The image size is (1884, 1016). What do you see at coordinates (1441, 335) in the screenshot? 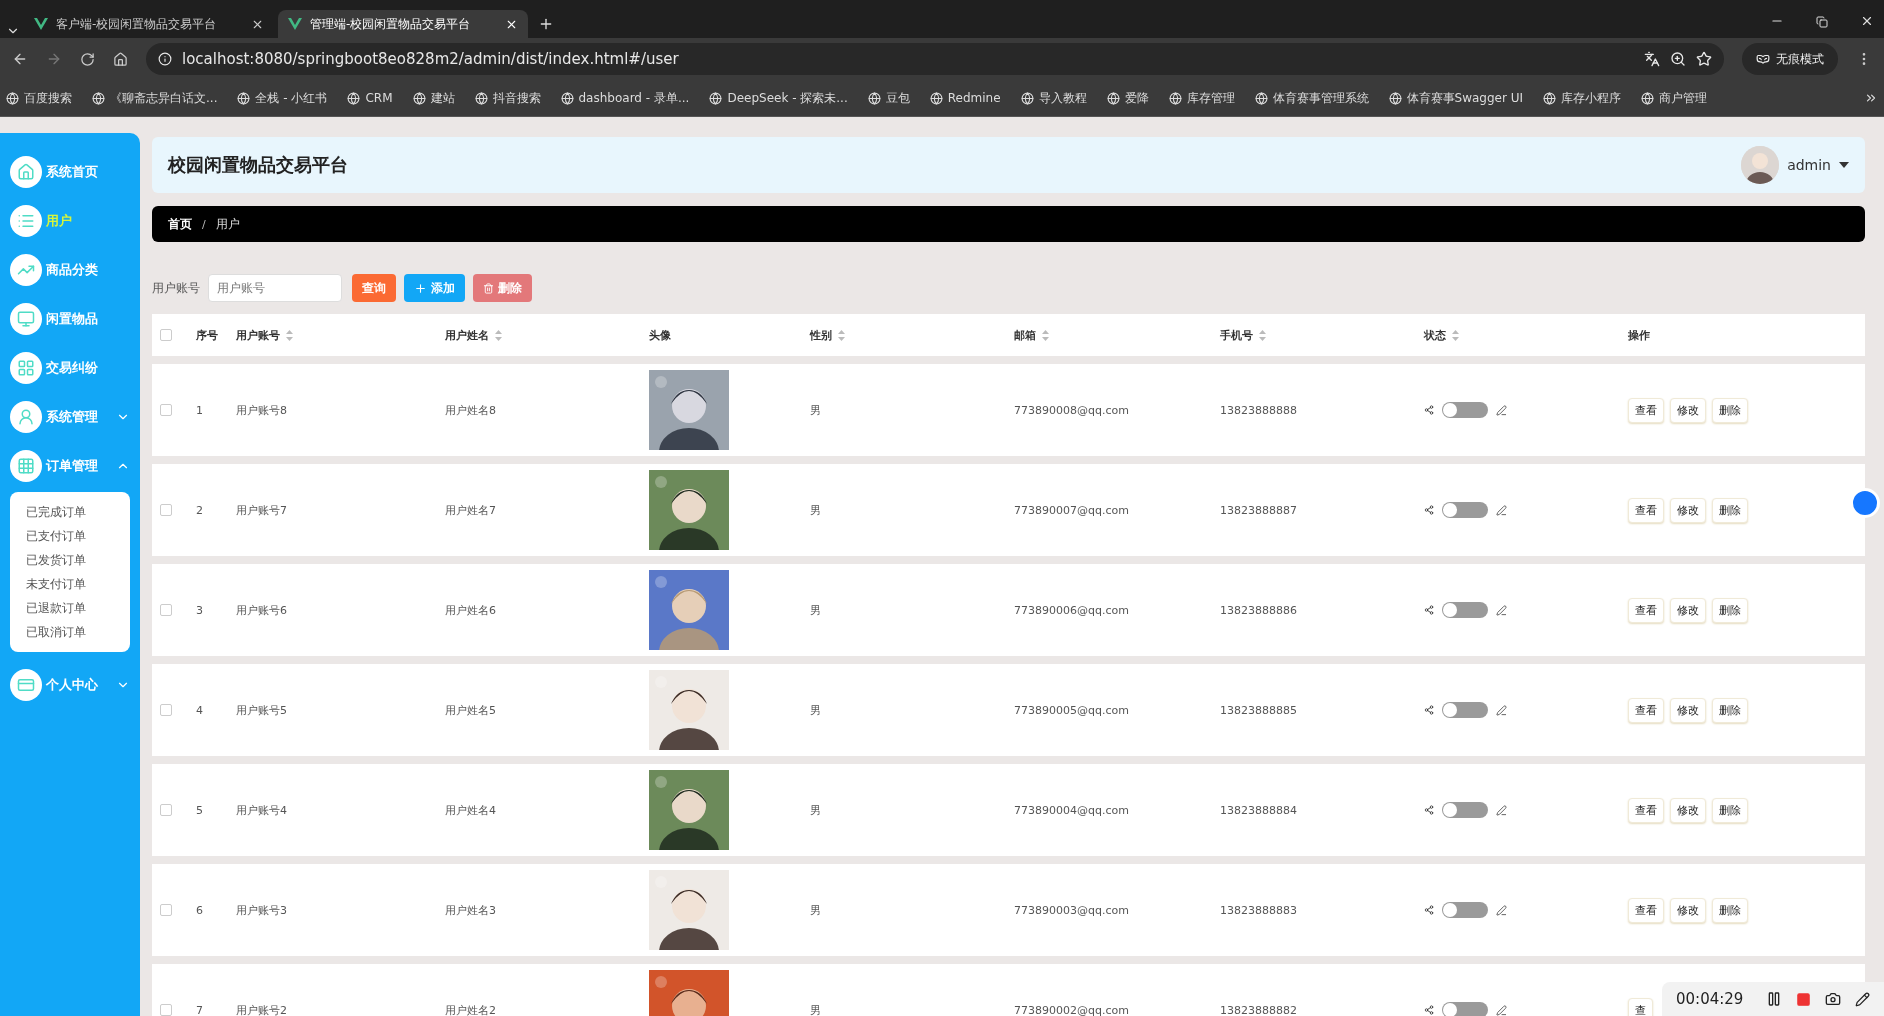
I see `column-header: 状态` at bounding box center [1441, 335].